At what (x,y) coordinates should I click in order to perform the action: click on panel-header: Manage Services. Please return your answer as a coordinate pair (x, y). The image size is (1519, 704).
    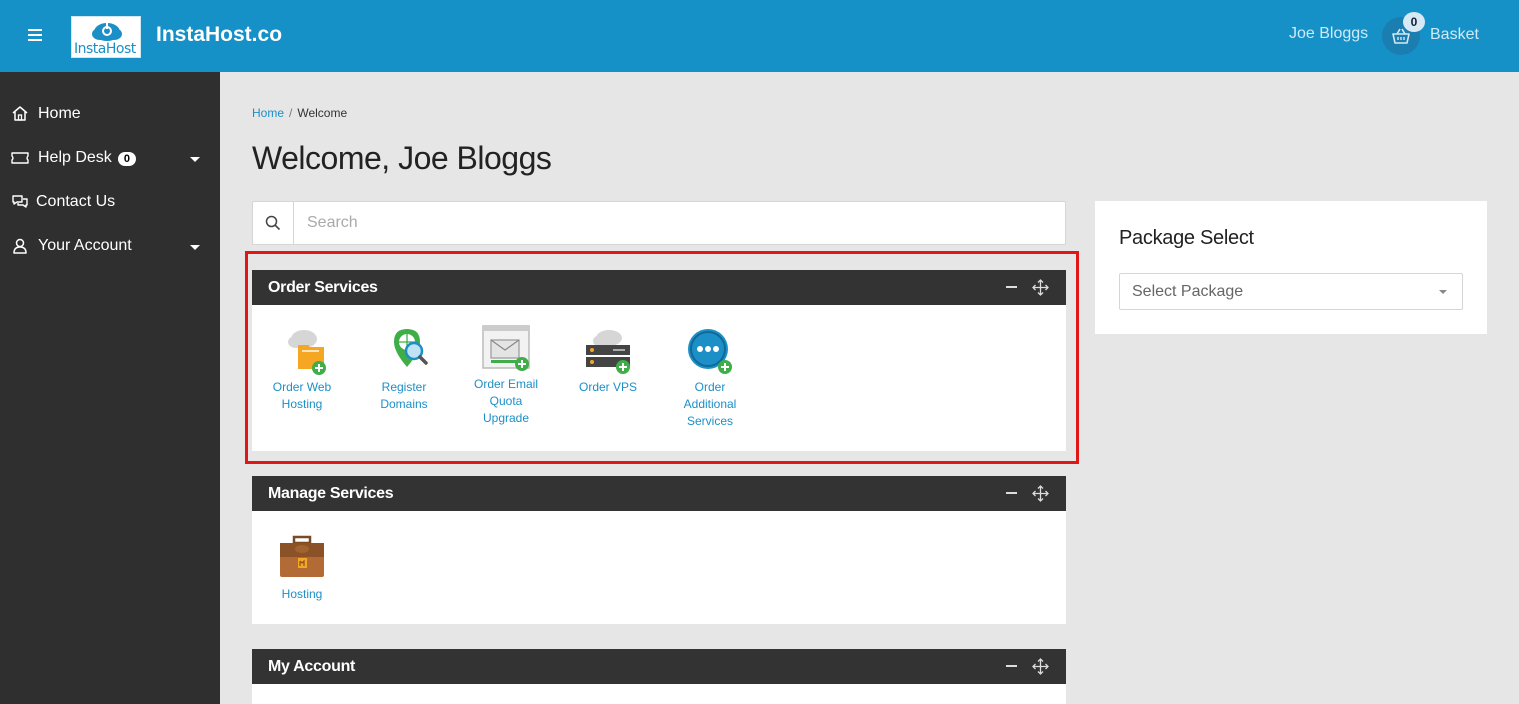
    Looking at the image, I should click on (659, 493).